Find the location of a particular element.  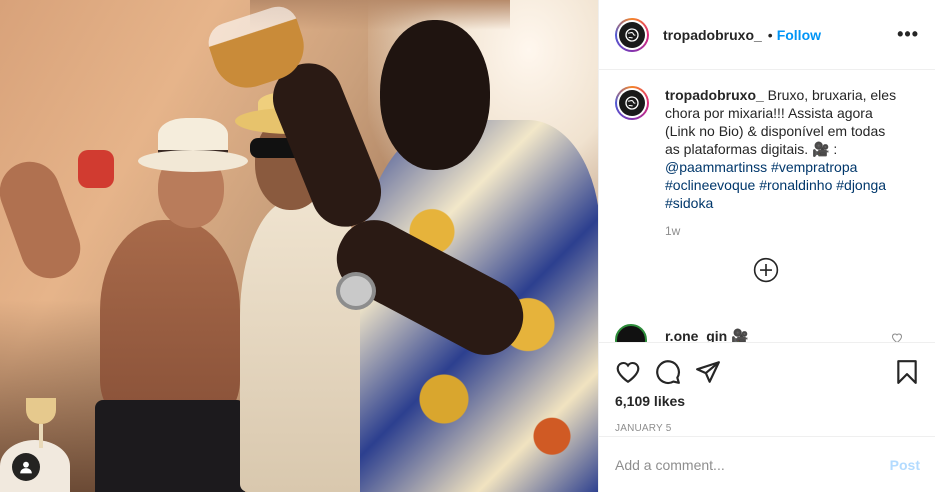

likes-count: 6,109 likes is located at coordinates (767, 400).